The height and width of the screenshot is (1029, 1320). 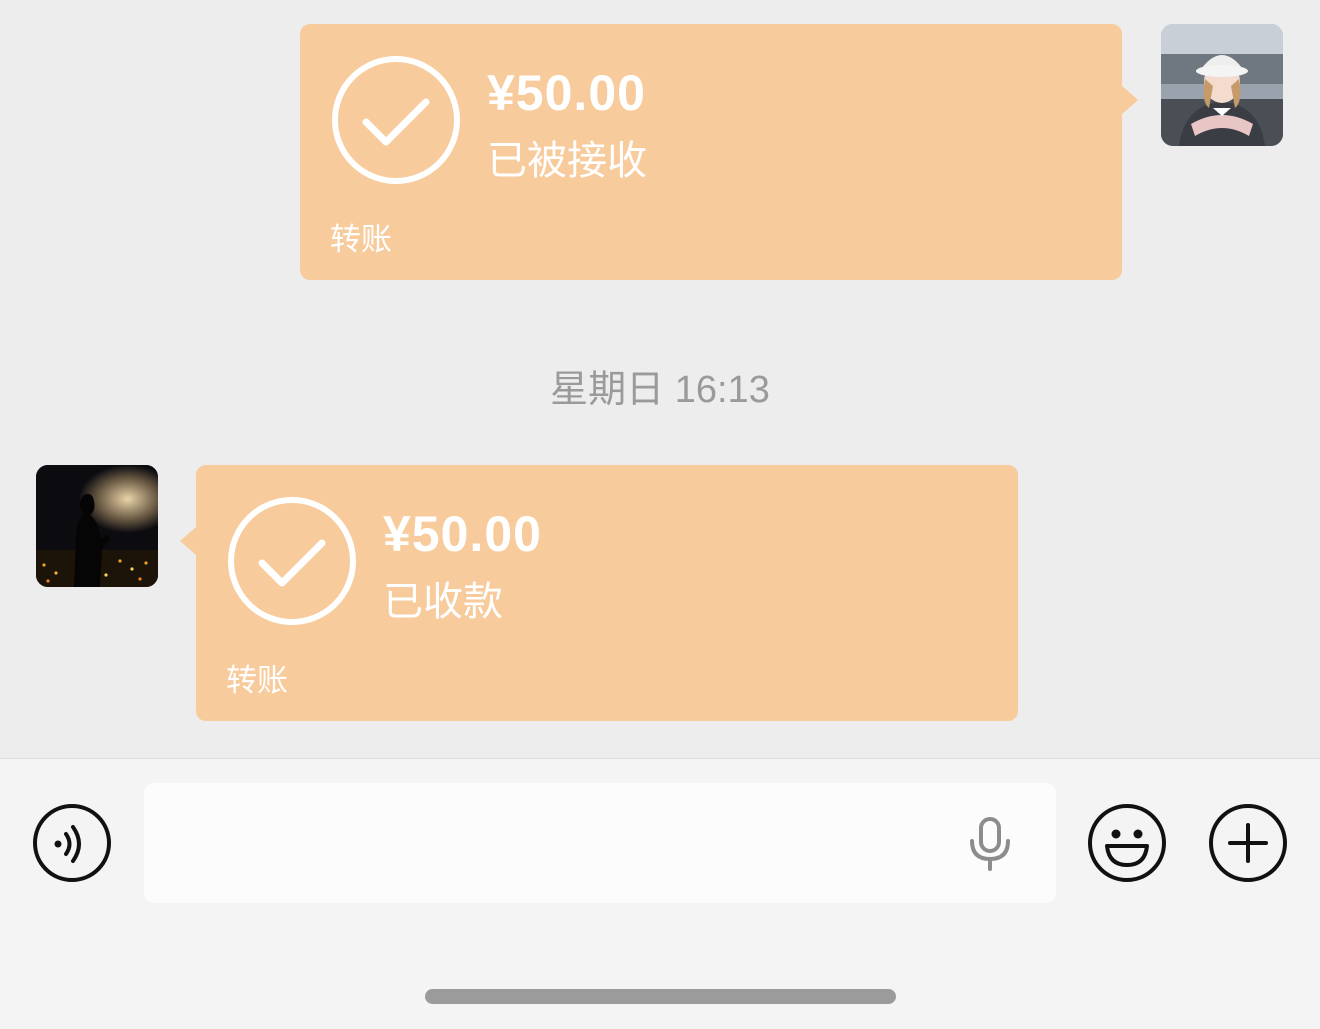 What do you see at coordinates (443, 602) in the screenshot?
I see `transfer-status: 已收款` at bounding box center [443, 602].